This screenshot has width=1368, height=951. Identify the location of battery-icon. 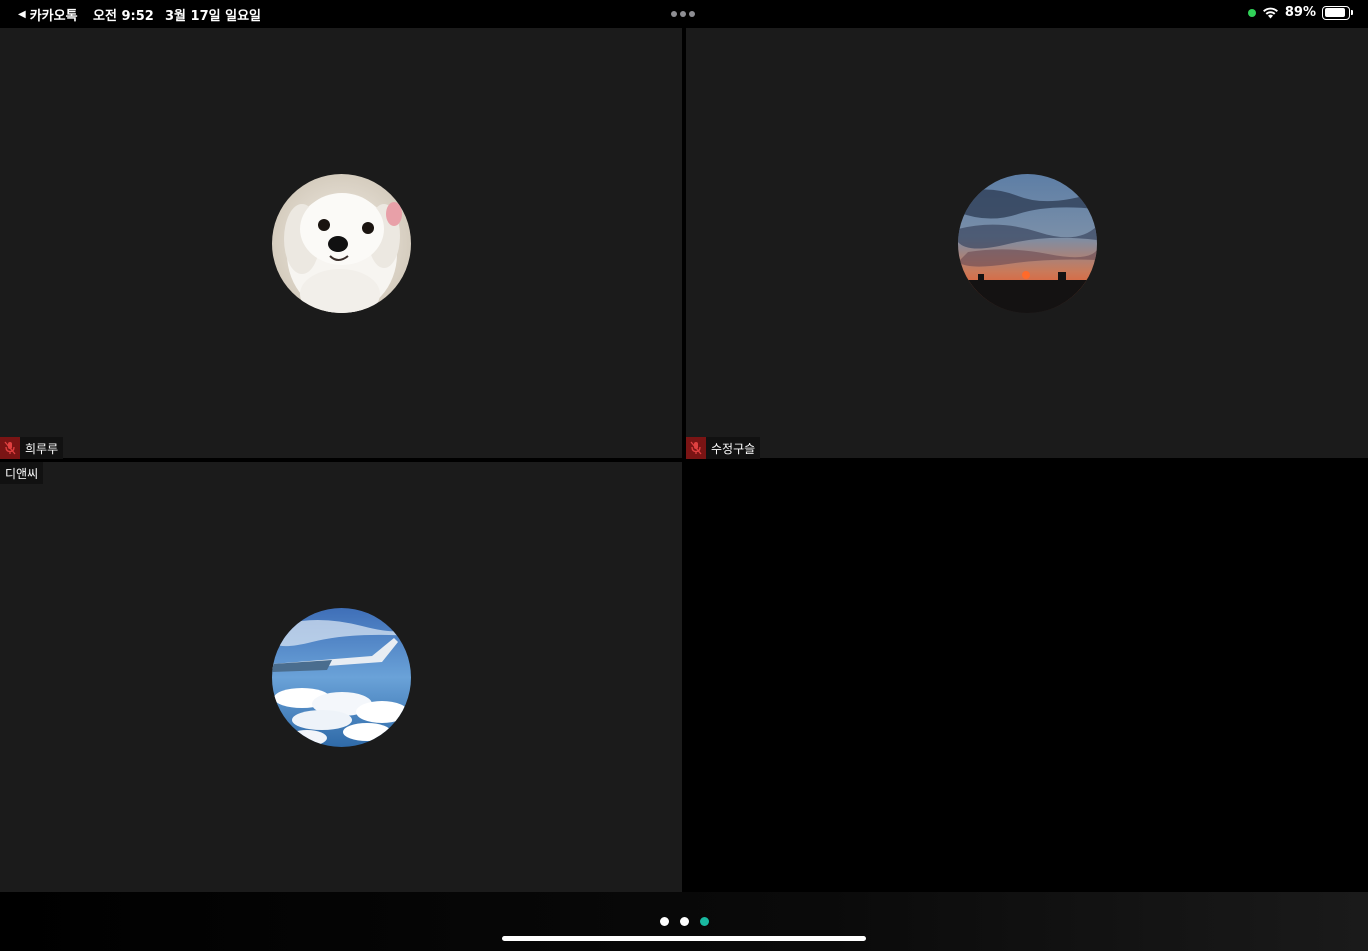
(1337, 12).